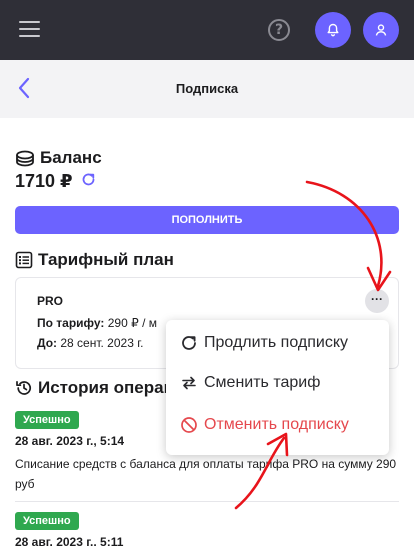  I want to click on top-bar: ?, so click(207, 30).